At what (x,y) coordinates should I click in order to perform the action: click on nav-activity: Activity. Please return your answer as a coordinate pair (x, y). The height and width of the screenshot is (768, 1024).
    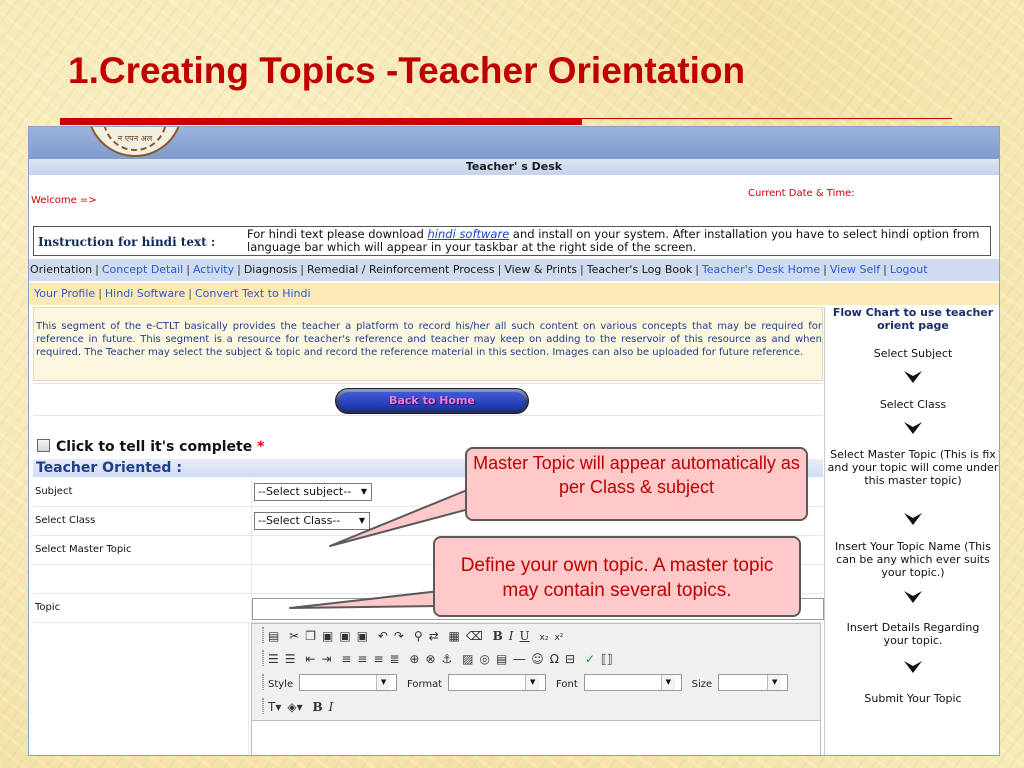
    Looking at the image, I should click on (213, 269).